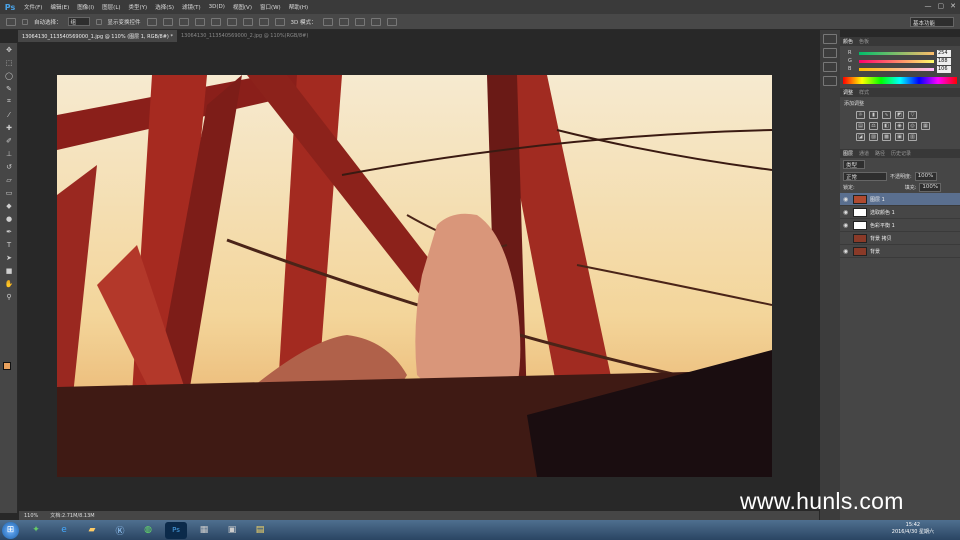 The image size is (960, 540). I want to click on show-transform-checkbox, so click(98, 21).